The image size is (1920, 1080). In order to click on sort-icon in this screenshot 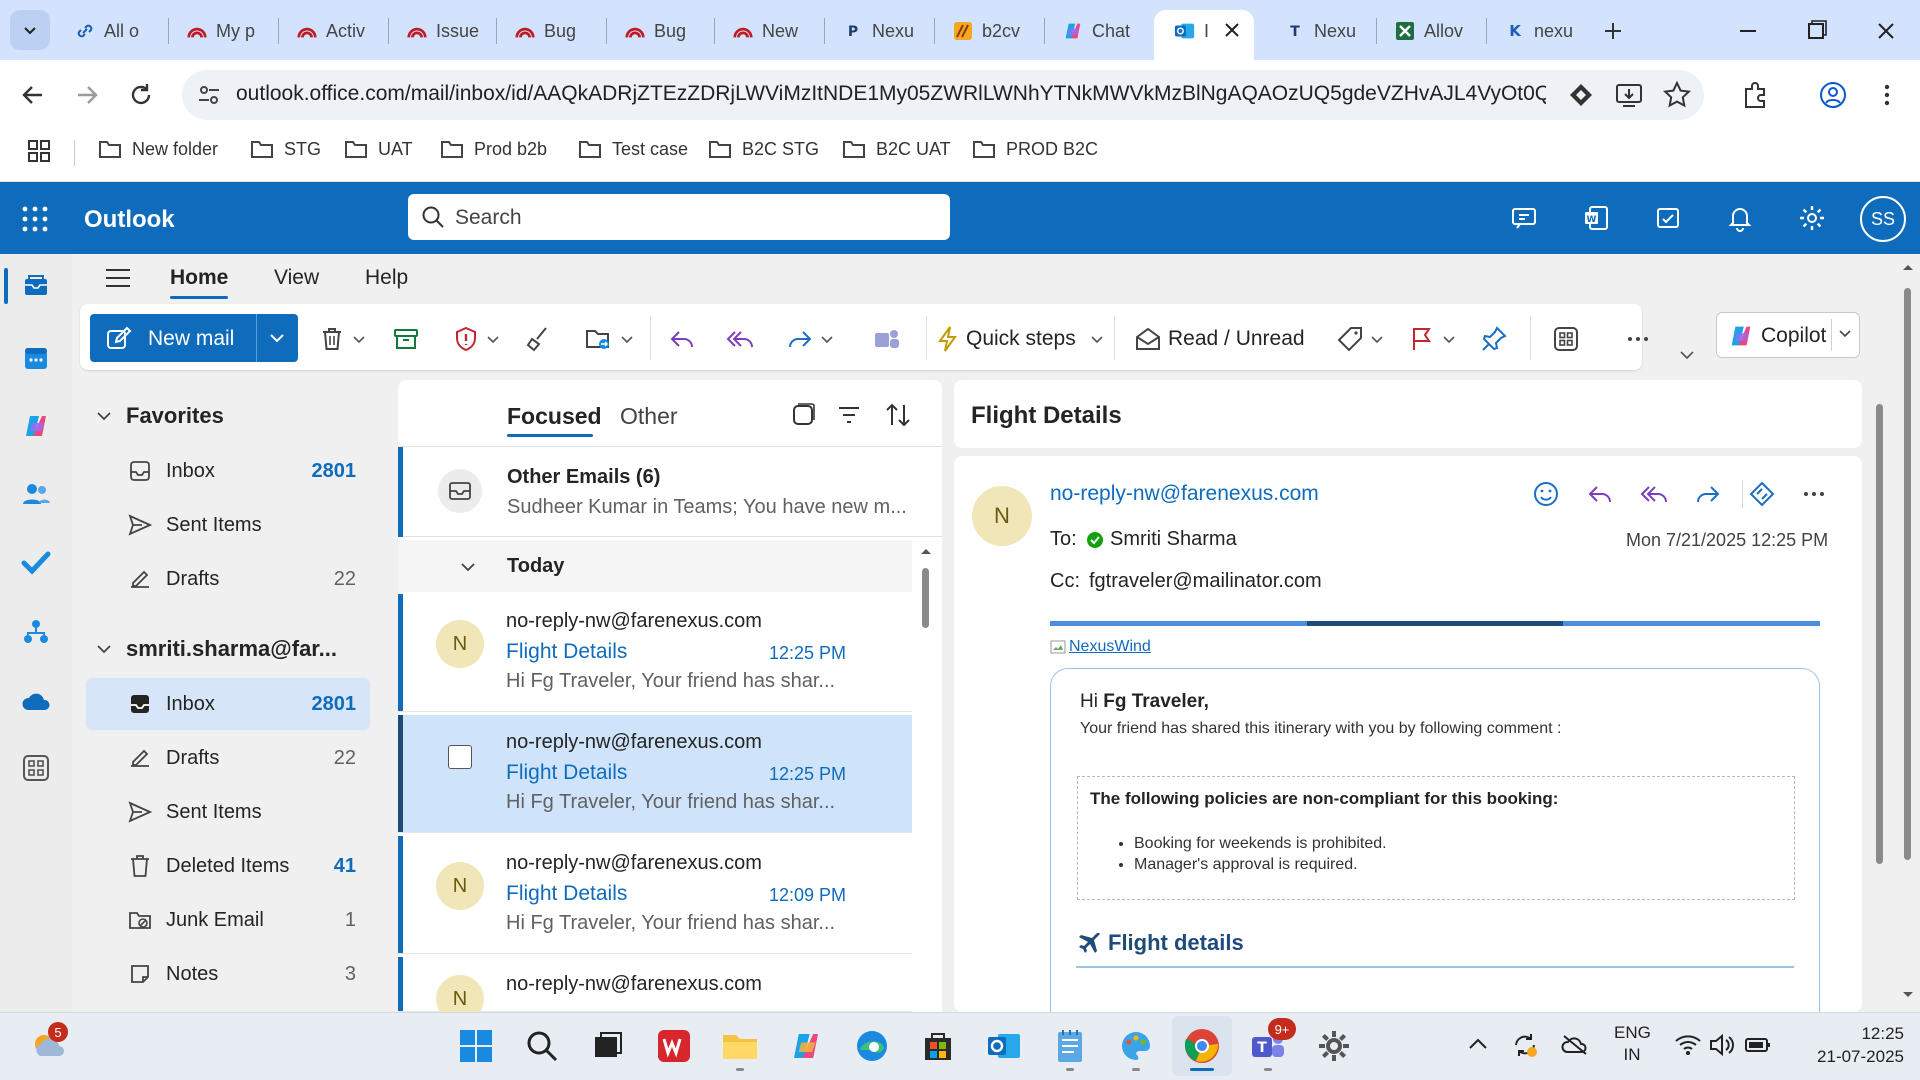, I will do `click(898, 415)`.